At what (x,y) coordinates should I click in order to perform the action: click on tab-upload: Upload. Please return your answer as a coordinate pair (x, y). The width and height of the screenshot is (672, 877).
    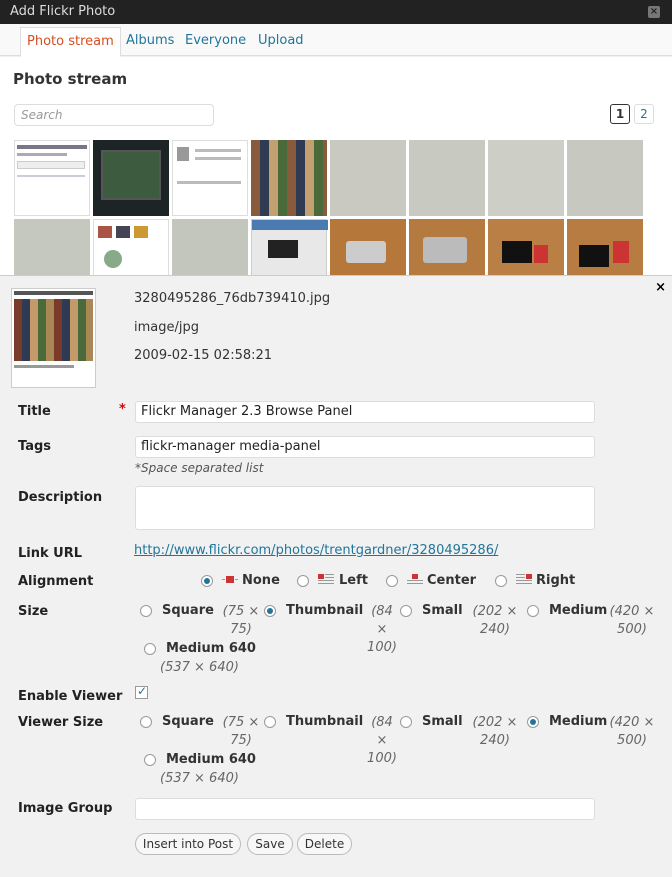
    Looking at the image, I should click on (281, 42).